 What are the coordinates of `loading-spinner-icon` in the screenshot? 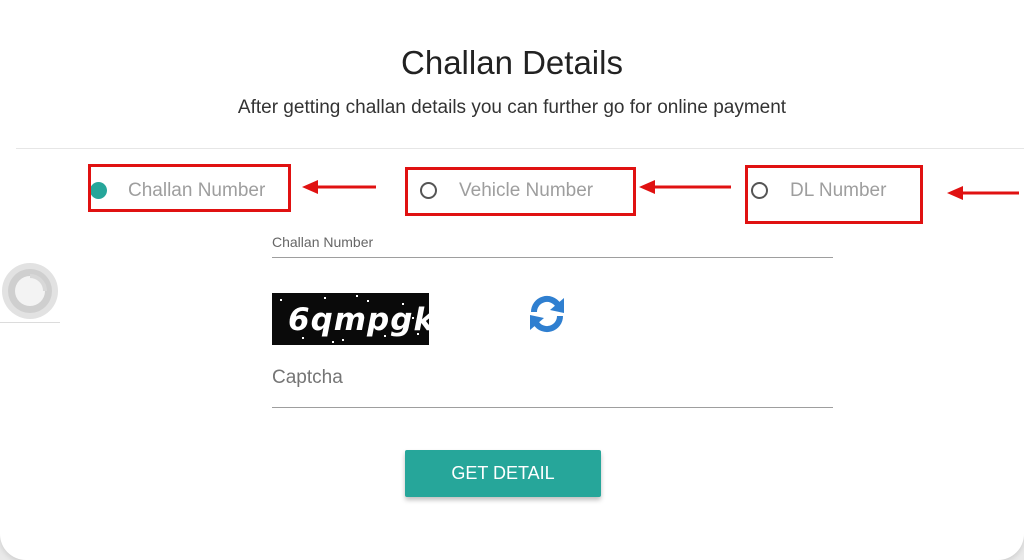 It's located at (30, 291).